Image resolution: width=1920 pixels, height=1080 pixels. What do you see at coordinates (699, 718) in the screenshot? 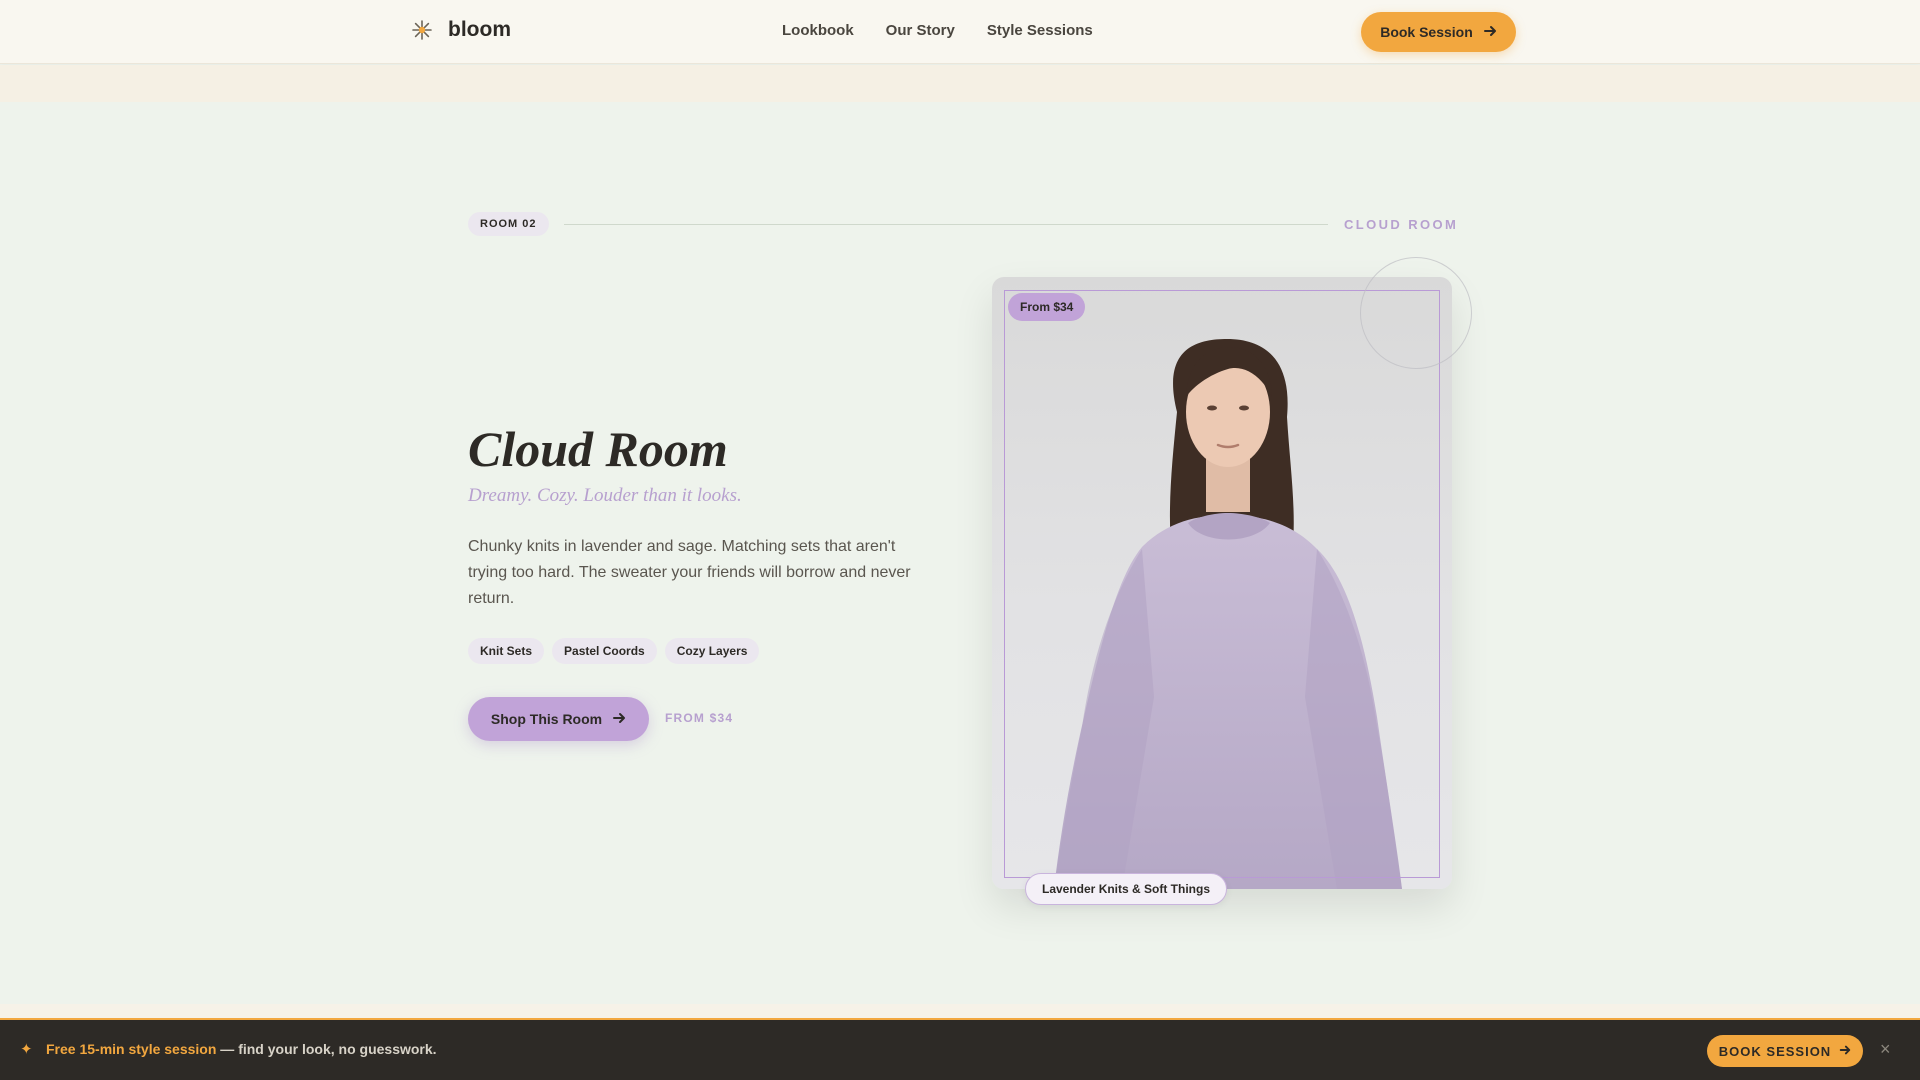
I see `from-price-text: FROM $34` at bounding box center [699, 718].